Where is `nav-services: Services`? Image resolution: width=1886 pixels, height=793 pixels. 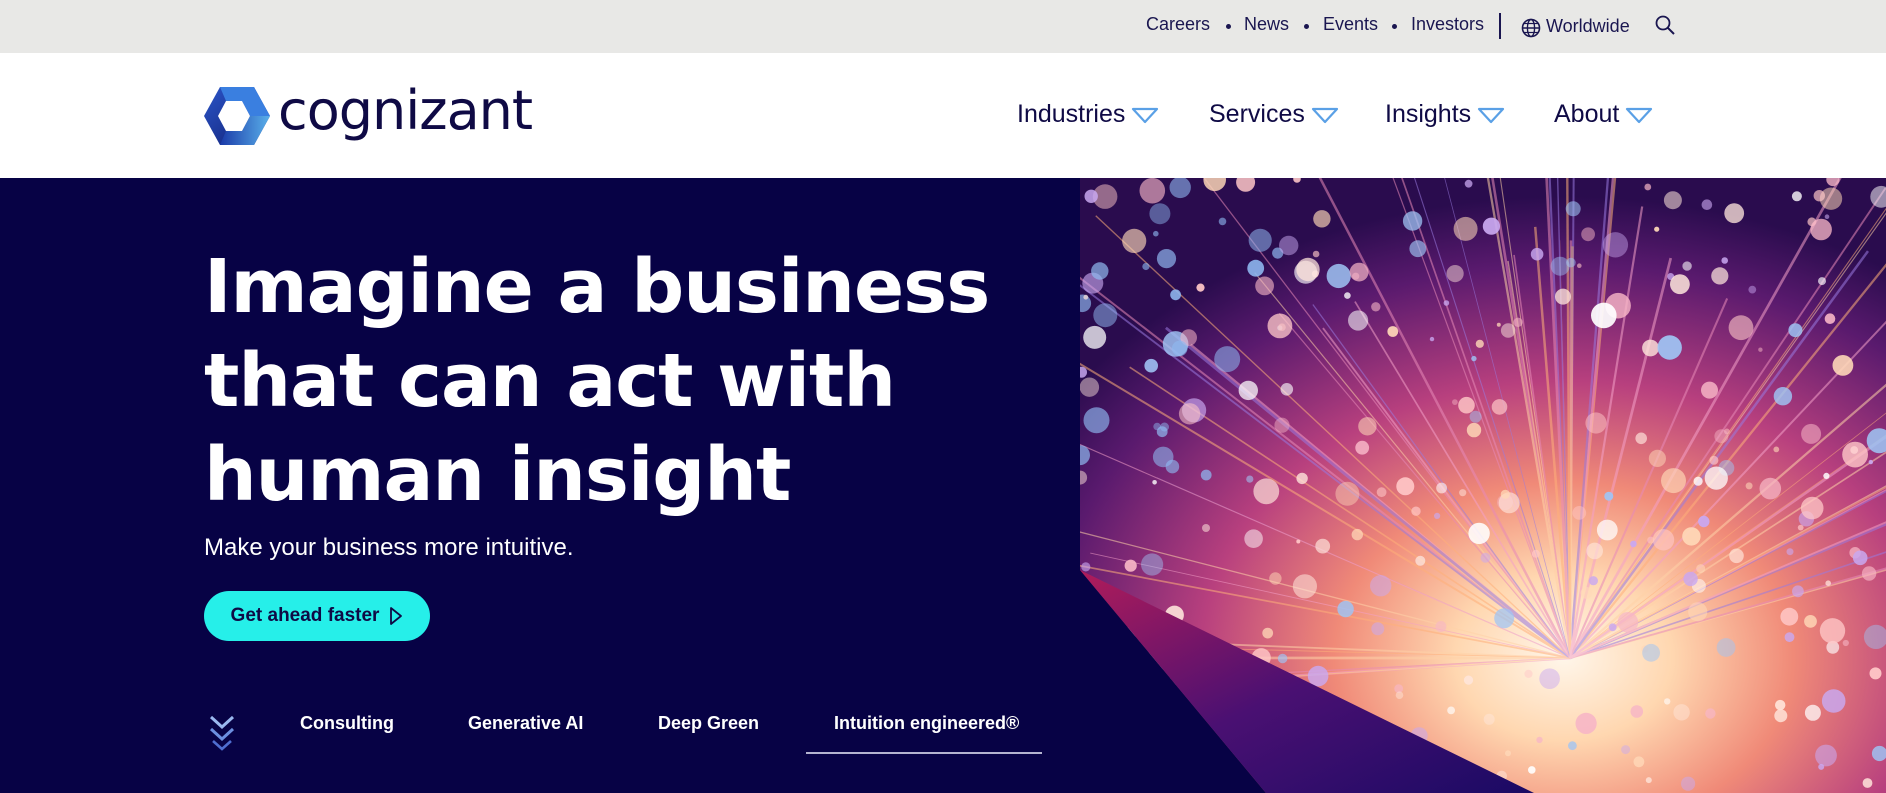 nav-services: Services is located at coordinates (1274, 114).